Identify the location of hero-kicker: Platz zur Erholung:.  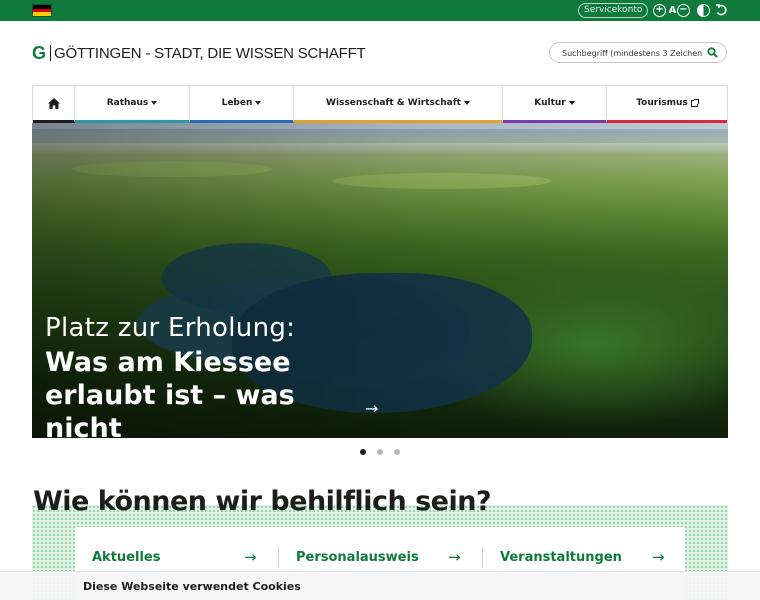
(170, 328).